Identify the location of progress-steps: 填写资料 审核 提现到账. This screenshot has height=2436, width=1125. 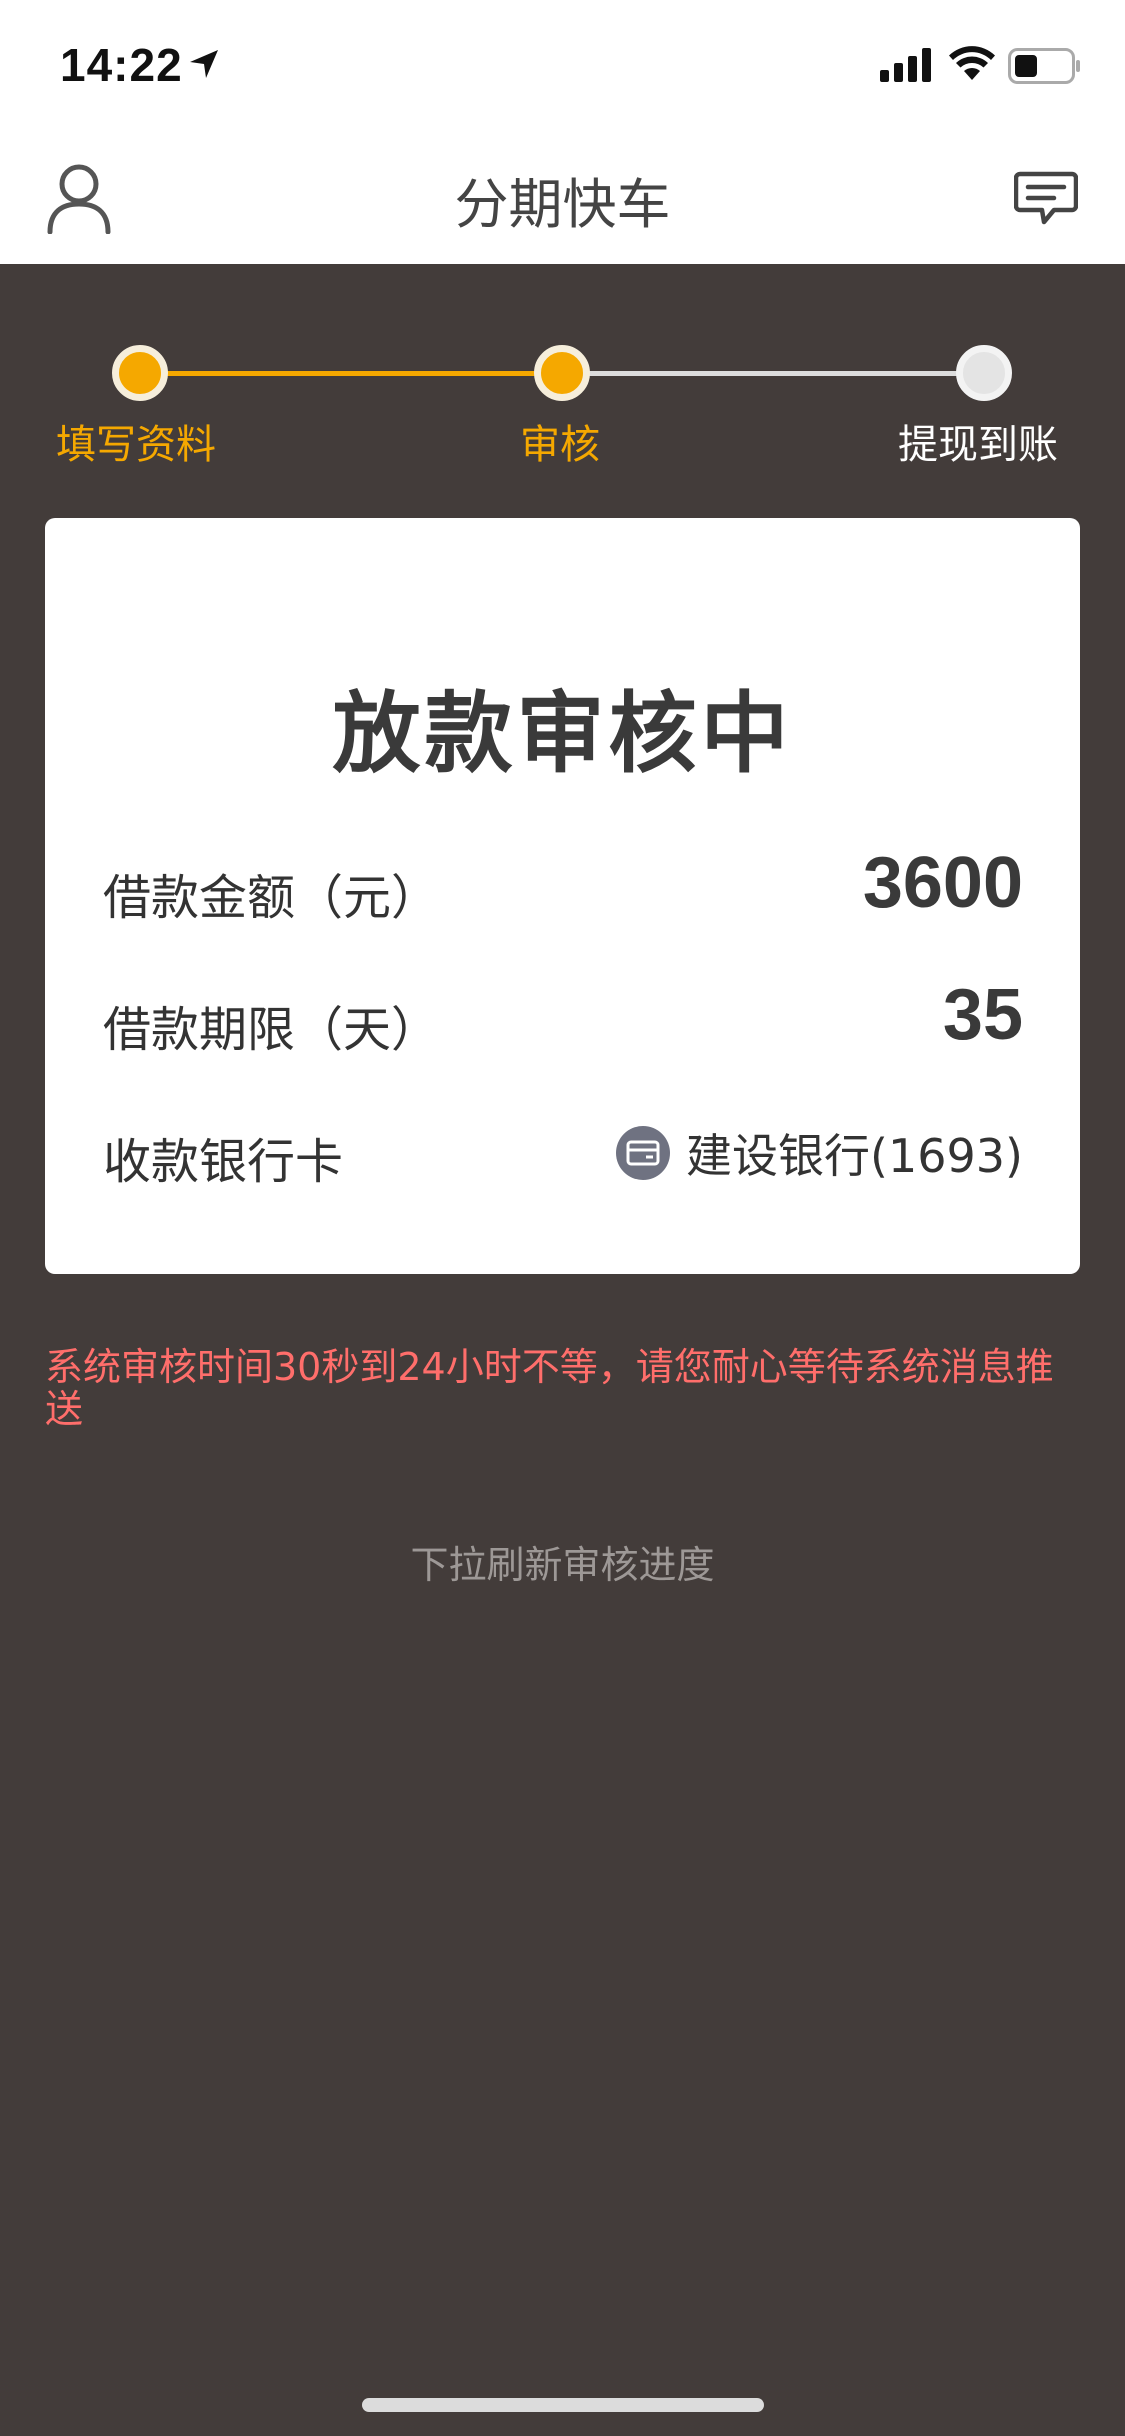
(562, 384).